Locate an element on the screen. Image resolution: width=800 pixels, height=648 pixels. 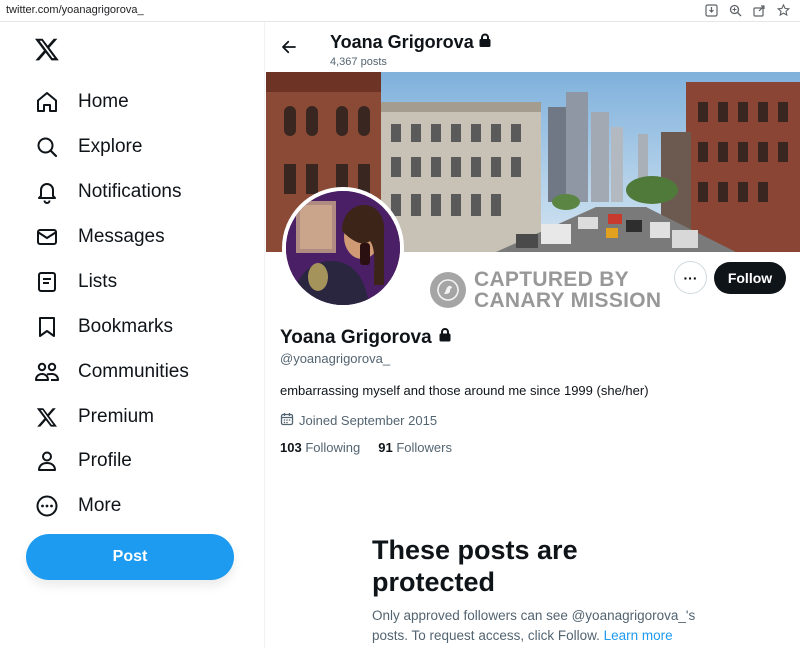
nav-label-more: More is located at coordinates (100, 505).